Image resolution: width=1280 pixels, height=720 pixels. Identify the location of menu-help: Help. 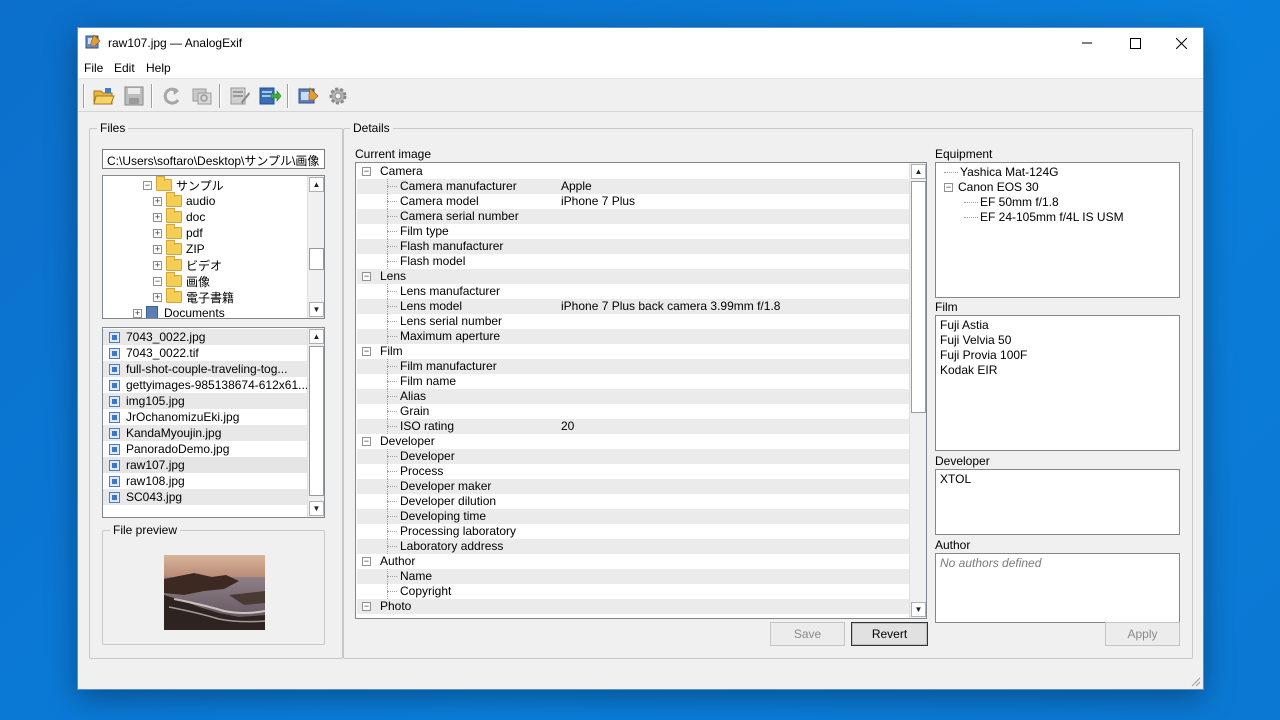
(158, 68).